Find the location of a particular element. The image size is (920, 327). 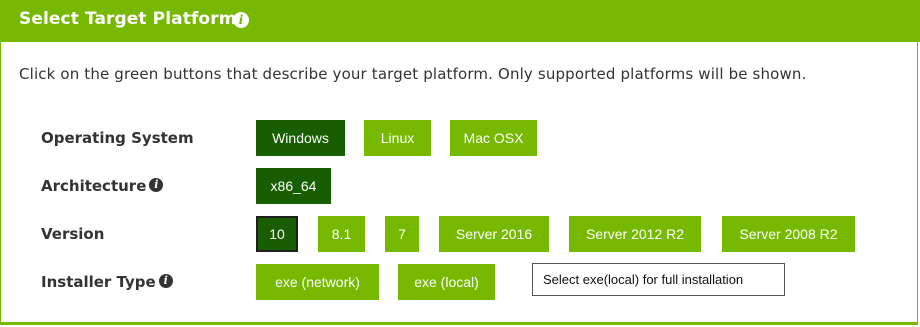

version-7-button: 7 is located at coordinates (402, 234).